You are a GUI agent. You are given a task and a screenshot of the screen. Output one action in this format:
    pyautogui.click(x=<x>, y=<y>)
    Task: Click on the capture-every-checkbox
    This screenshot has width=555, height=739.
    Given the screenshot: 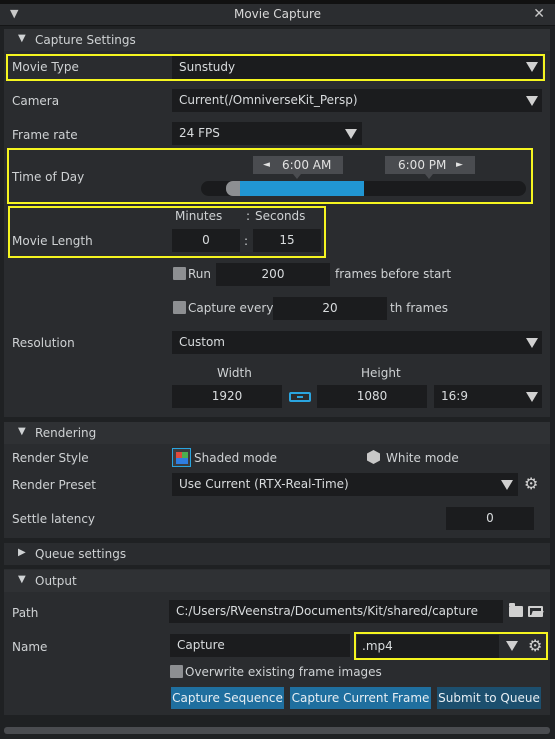 What is the action you would take?
    pyautogui.click(x=179, y=307)
    